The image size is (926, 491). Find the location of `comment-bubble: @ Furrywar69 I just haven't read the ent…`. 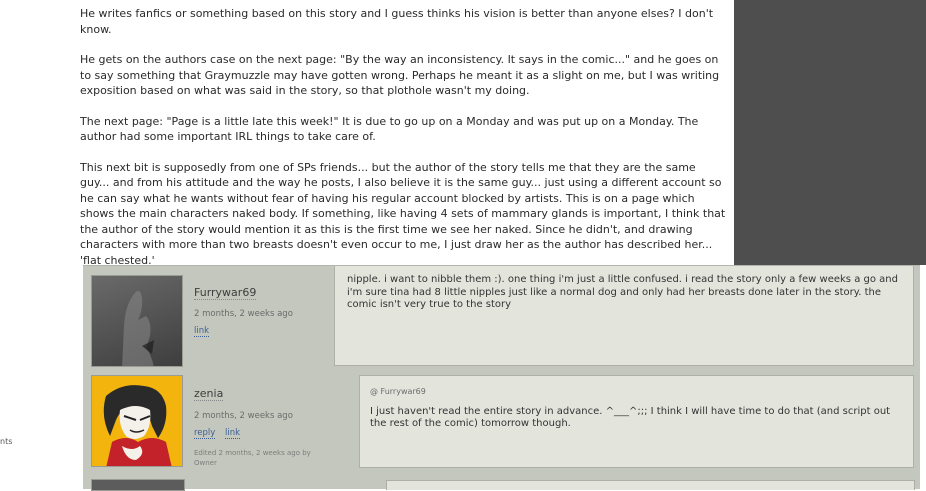

comment-bubble: @ Furrywar69 I just haven't read the ent… is located at coordinates (636, 421).